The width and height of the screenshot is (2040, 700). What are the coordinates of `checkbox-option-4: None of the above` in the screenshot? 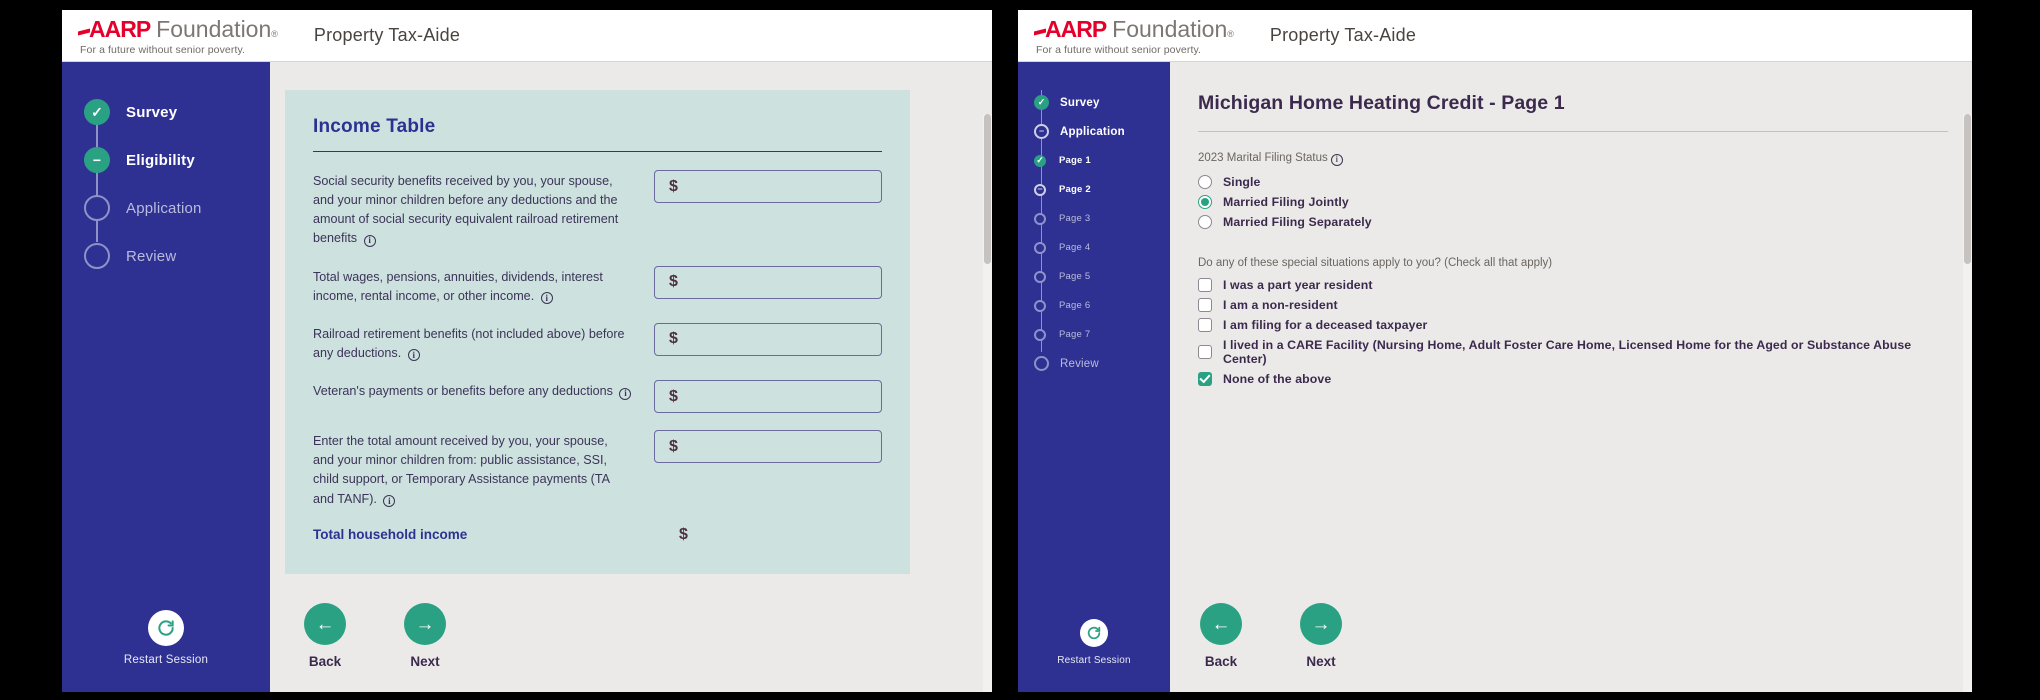 It's located at (1573, 378).